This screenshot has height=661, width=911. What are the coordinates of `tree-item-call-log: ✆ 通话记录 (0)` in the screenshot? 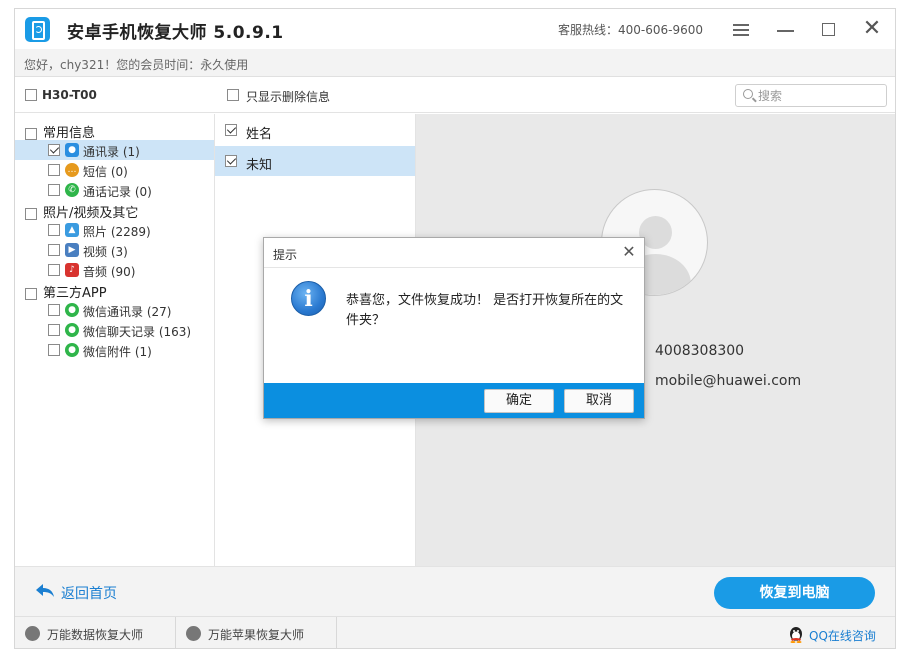 It's located at (114, 190).